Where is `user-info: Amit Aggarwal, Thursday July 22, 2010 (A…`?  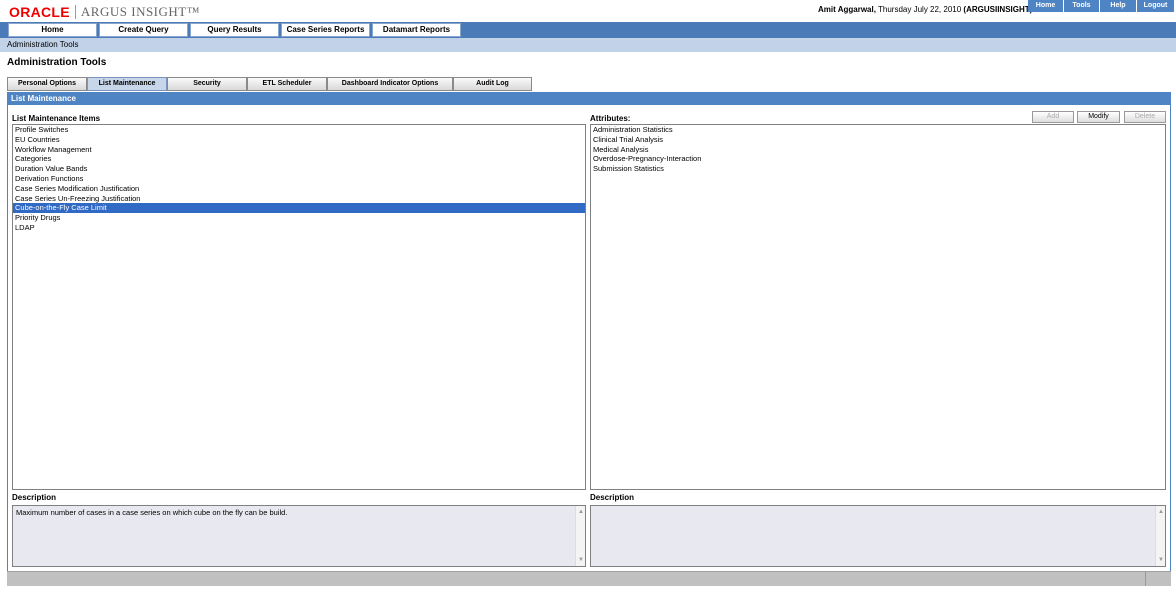 user-info: Amit Aggarwal, Thursday July 22, 2010 (A… is located at coordinates (925, 9).